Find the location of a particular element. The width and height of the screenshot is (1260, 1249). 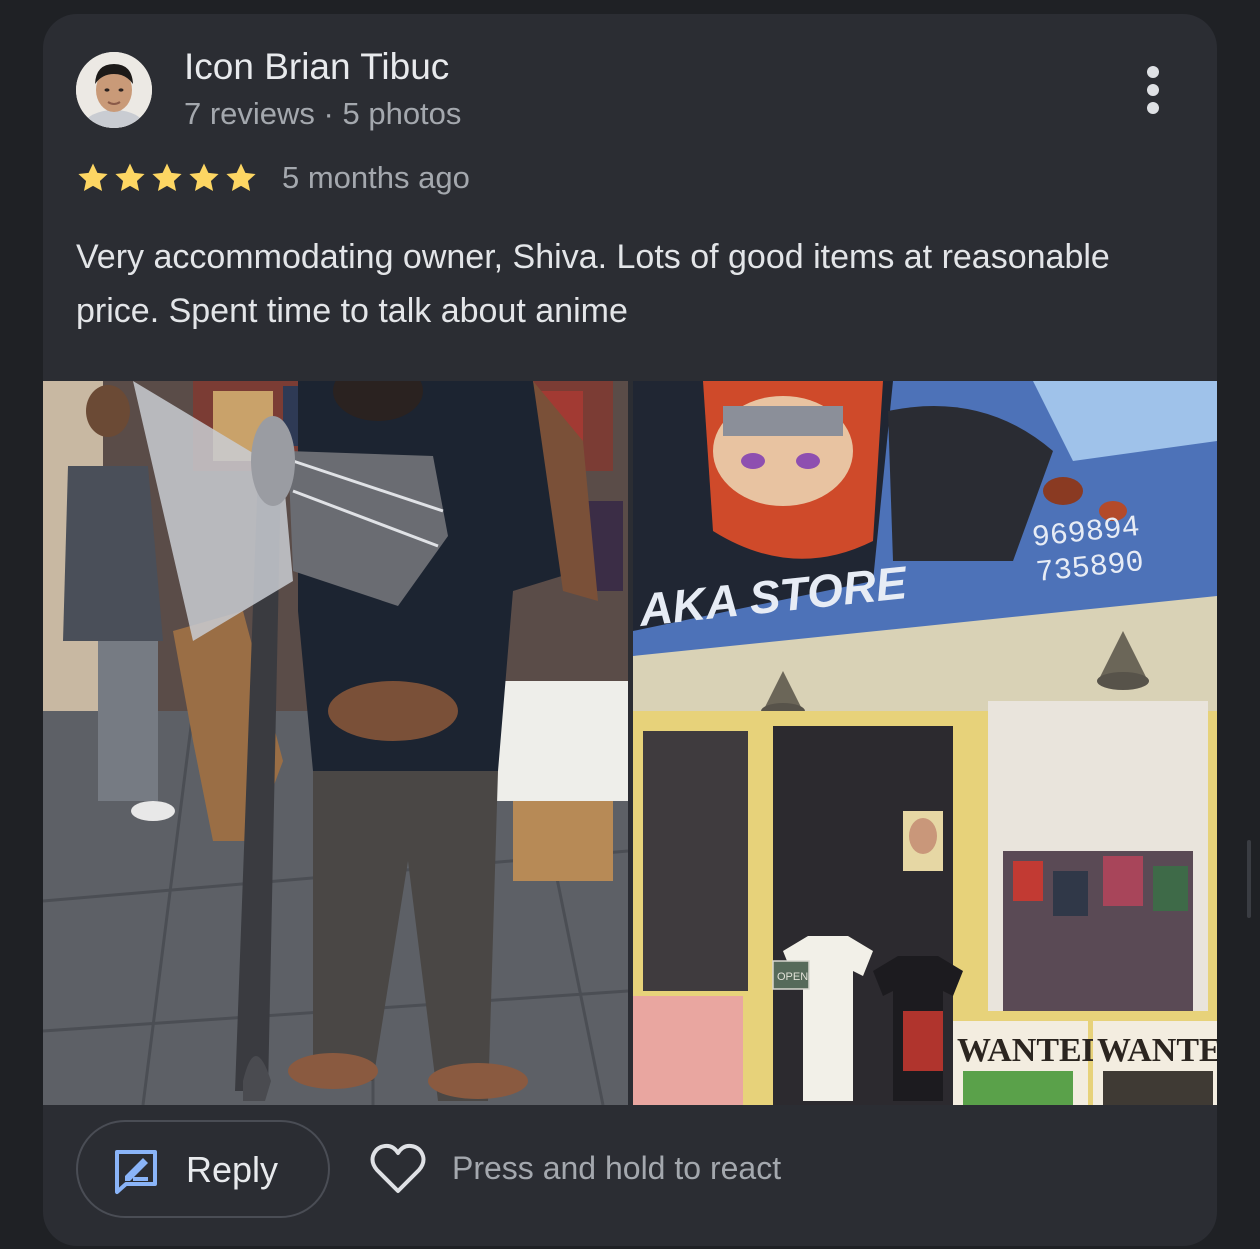

react-button is located at coordinates (398, 1169).